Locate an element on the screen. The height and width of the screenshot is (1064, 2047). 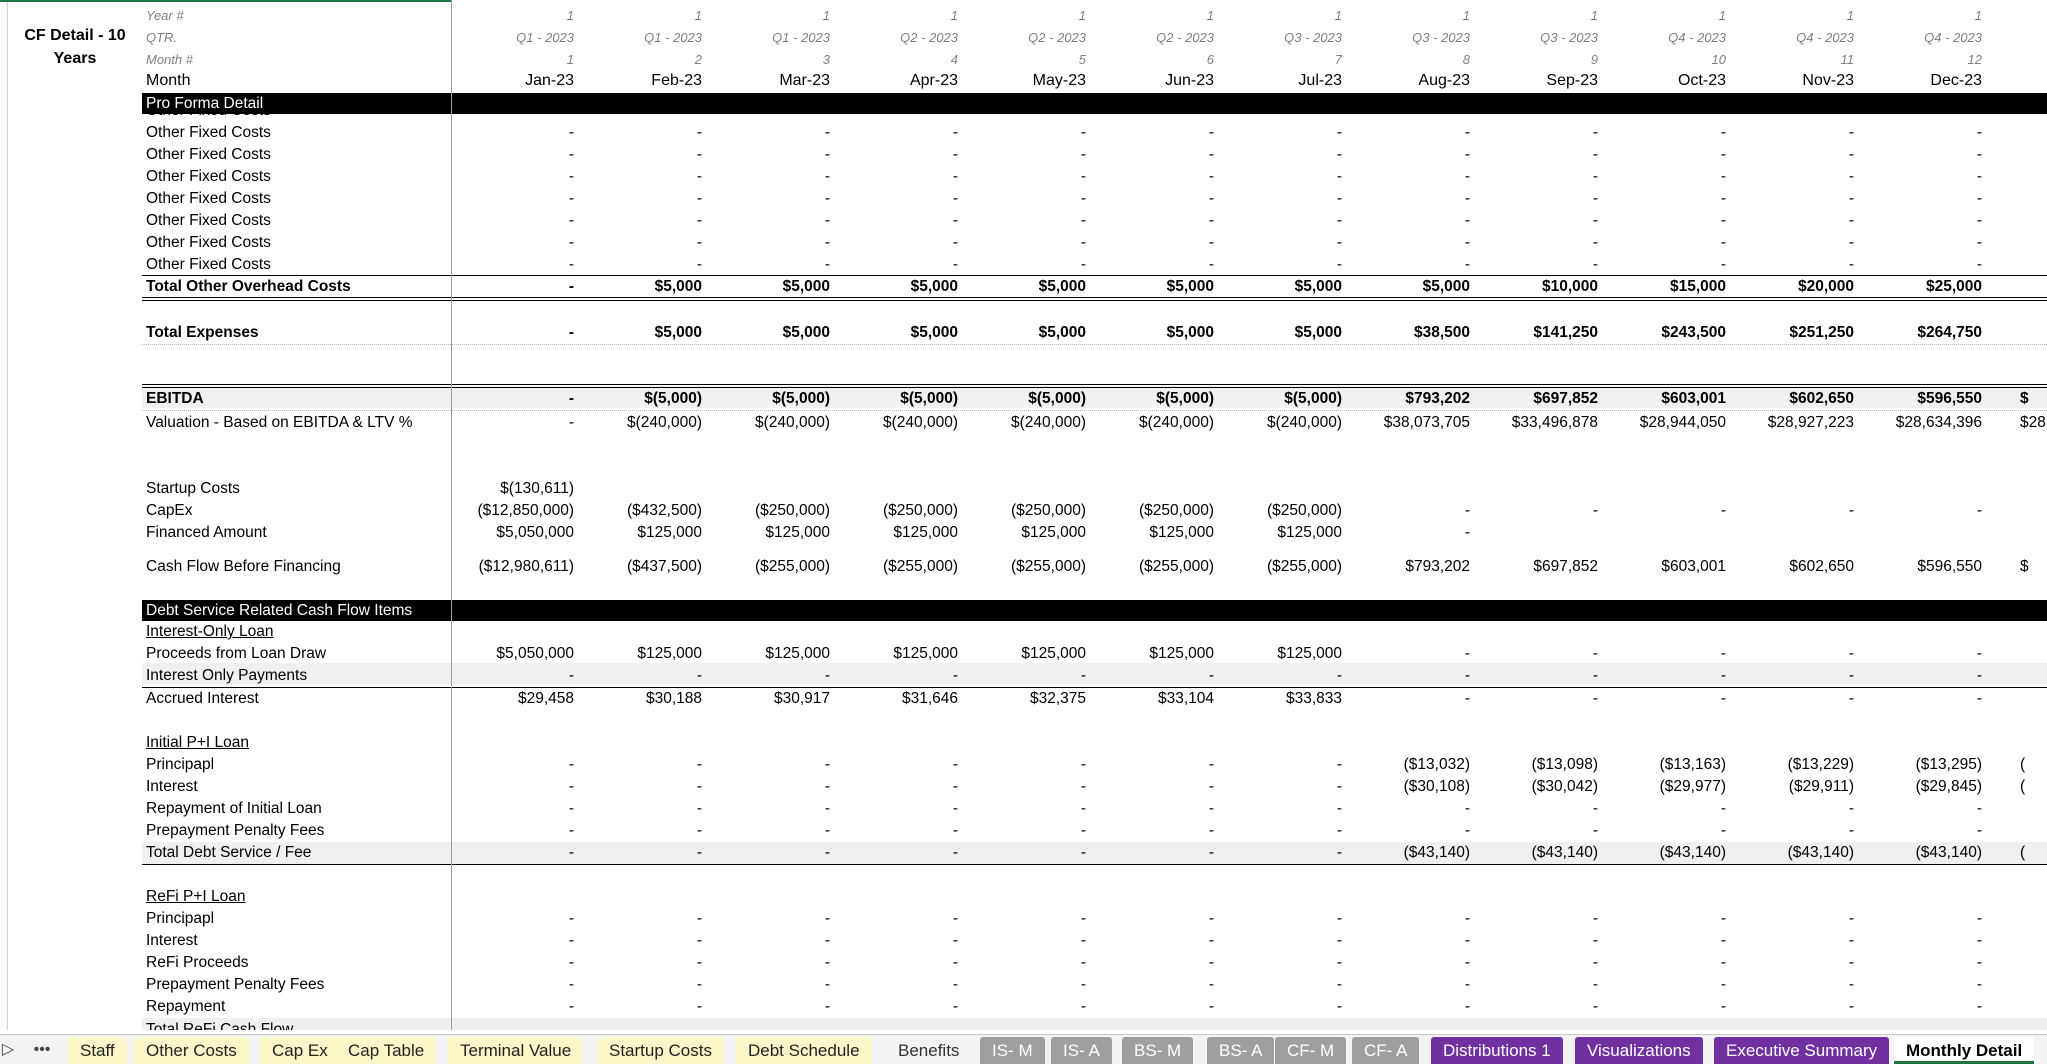
cell: $596,550 is located at coordinates (1919, 399).